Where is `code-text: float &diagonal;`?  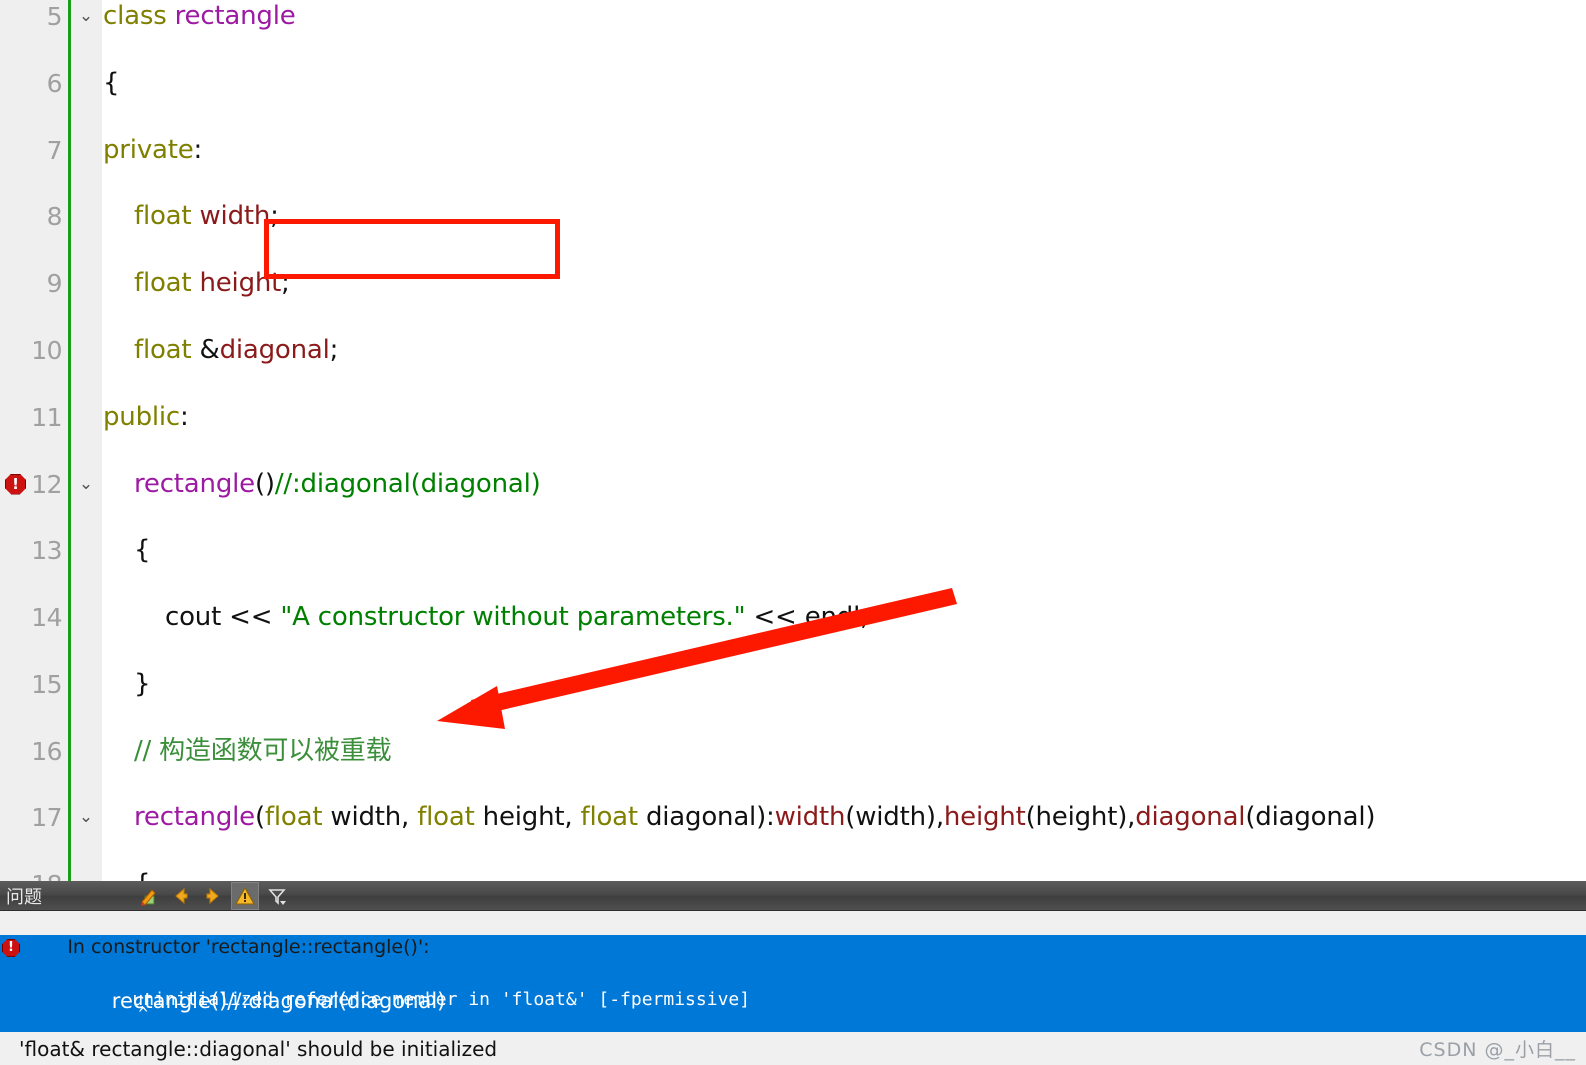 code-text: float &diagonal; is located at coordinates (236, 350).